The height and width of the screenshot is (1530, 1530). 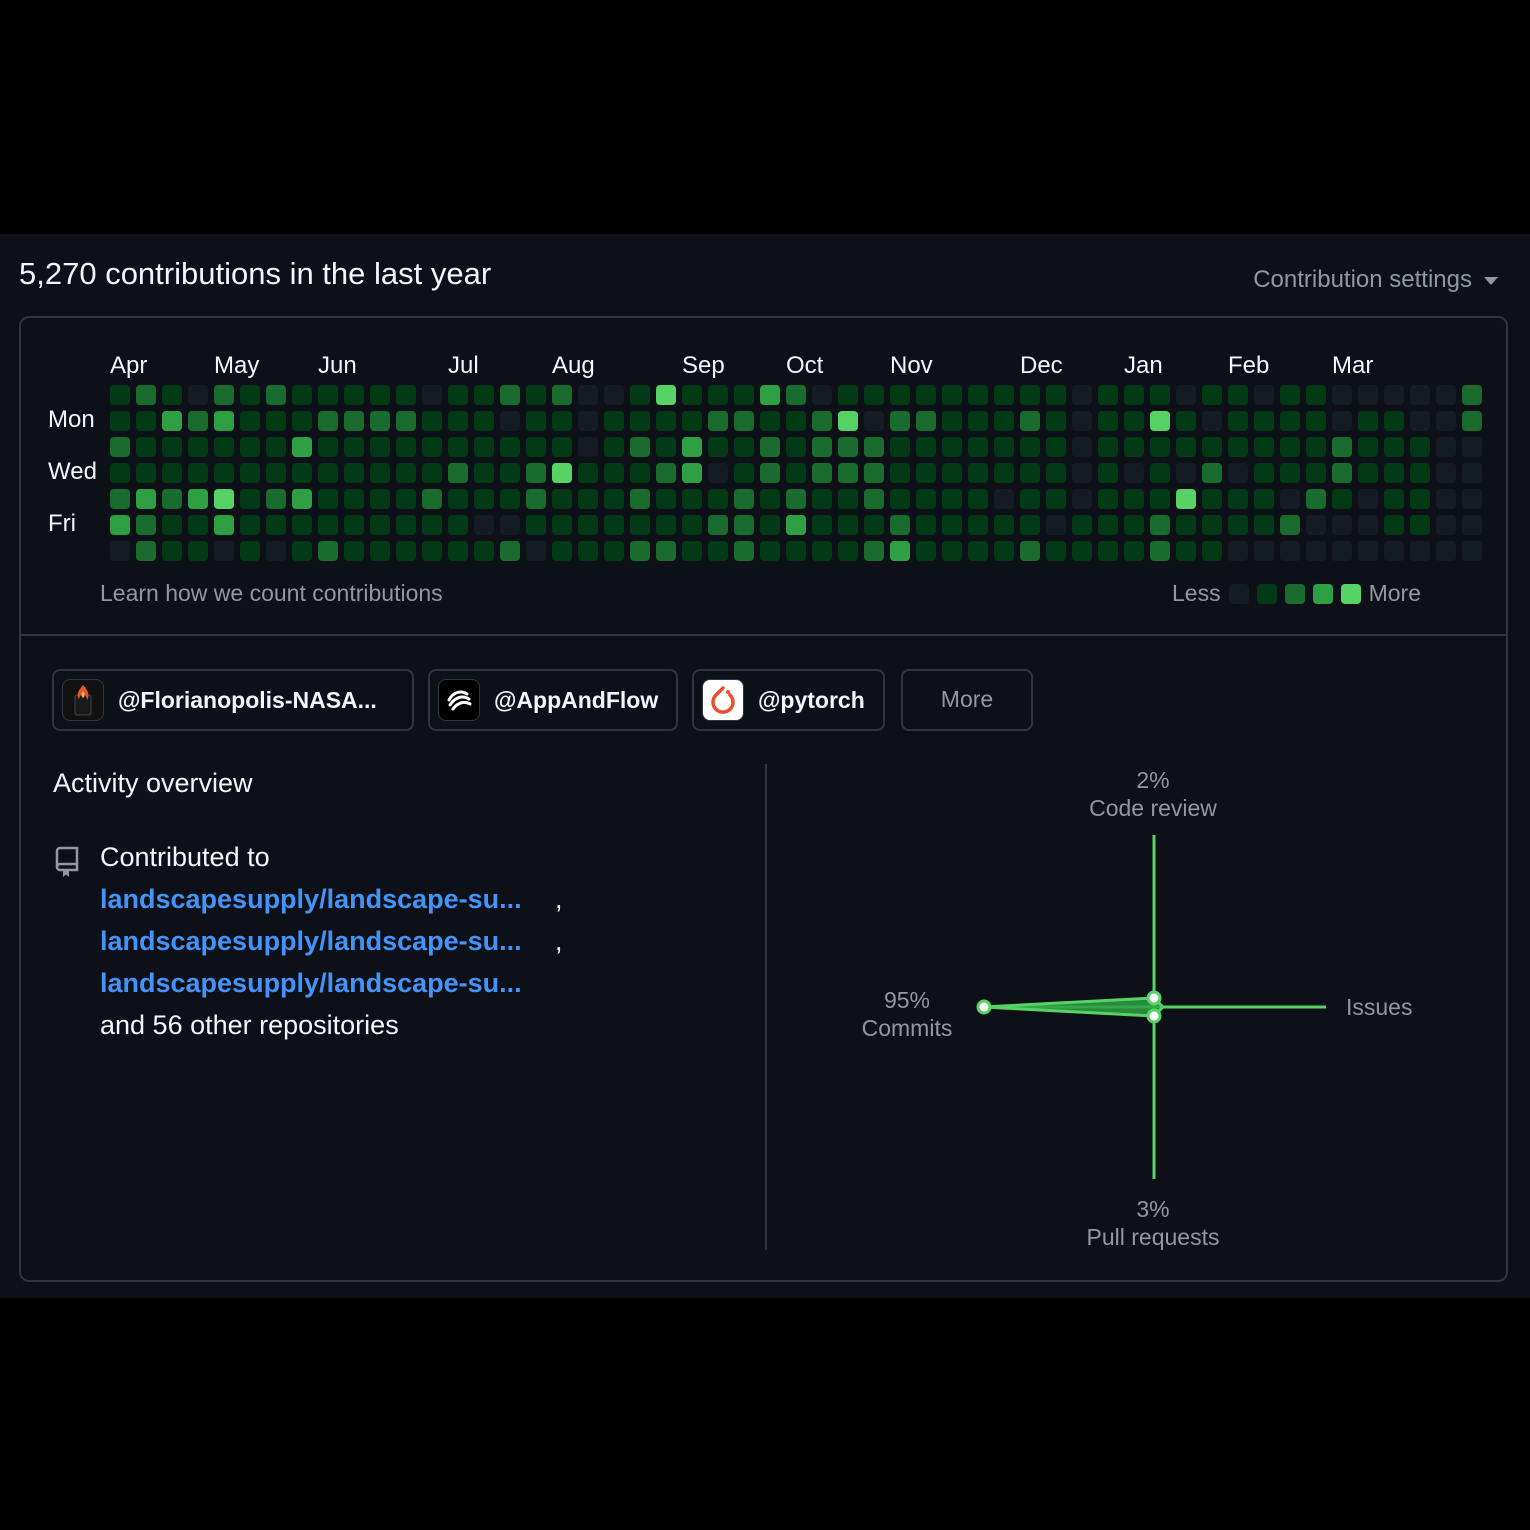 What do you see at coordinates (553, 700) in the screenshot?
I see `org-button-appandflow: @AppAndFlow` at bounding box center [553, 700].